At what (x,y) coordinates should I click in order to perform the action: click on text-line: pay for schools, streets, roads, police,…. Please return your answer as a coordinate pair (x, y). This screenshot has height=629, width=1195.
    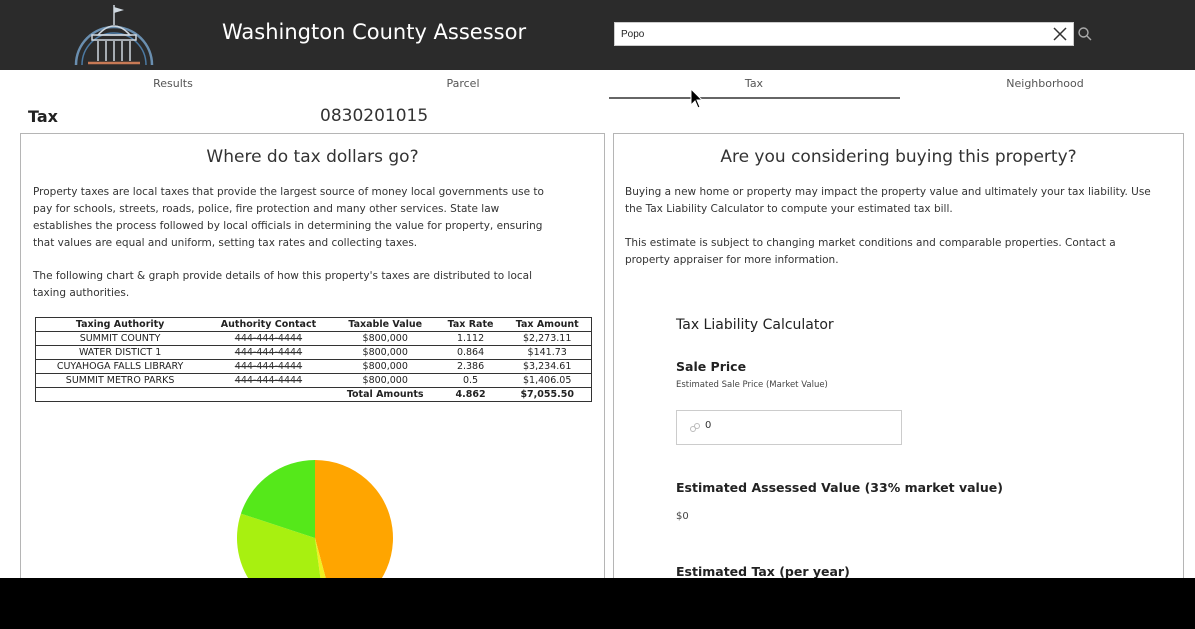
    Looking at the image, I should click on (266, 209).